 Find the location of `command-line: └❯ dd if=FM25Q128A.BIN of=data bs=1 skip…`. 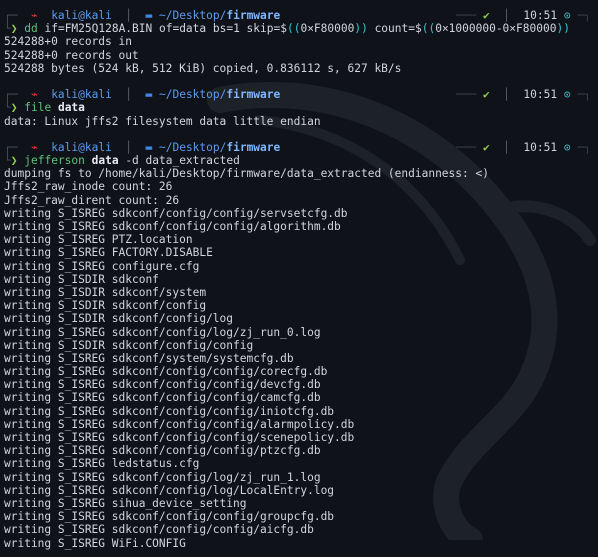

command-line: └❯ dd if=FM25Q128A.BIN of=data bs=1 skip… is located at coordinates (287, 29).